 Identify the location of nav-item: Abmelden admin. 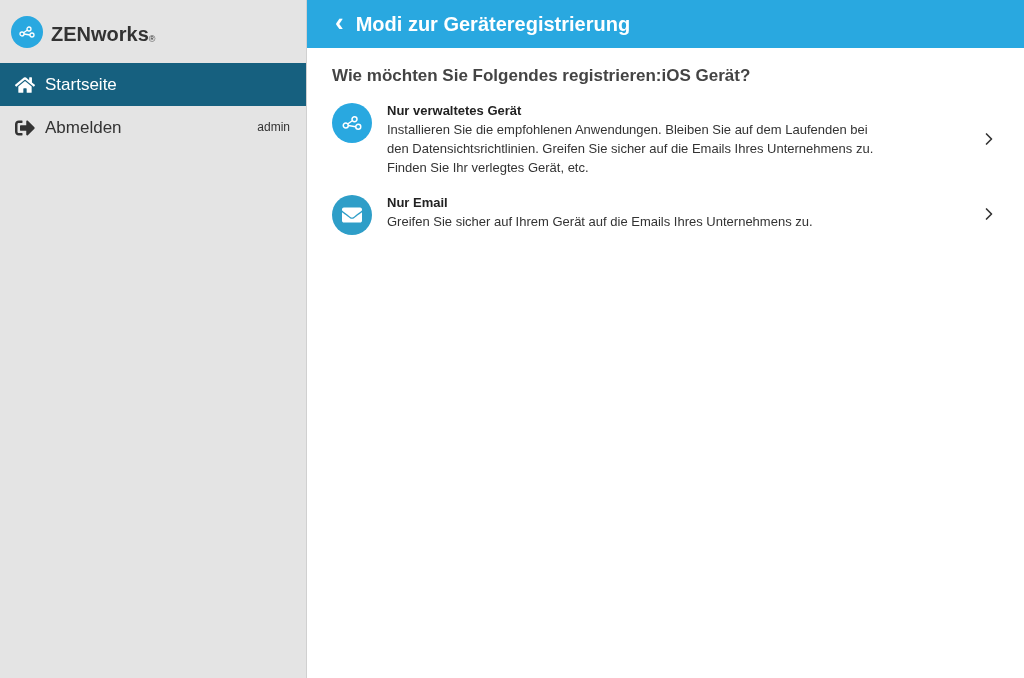
(153, 127).